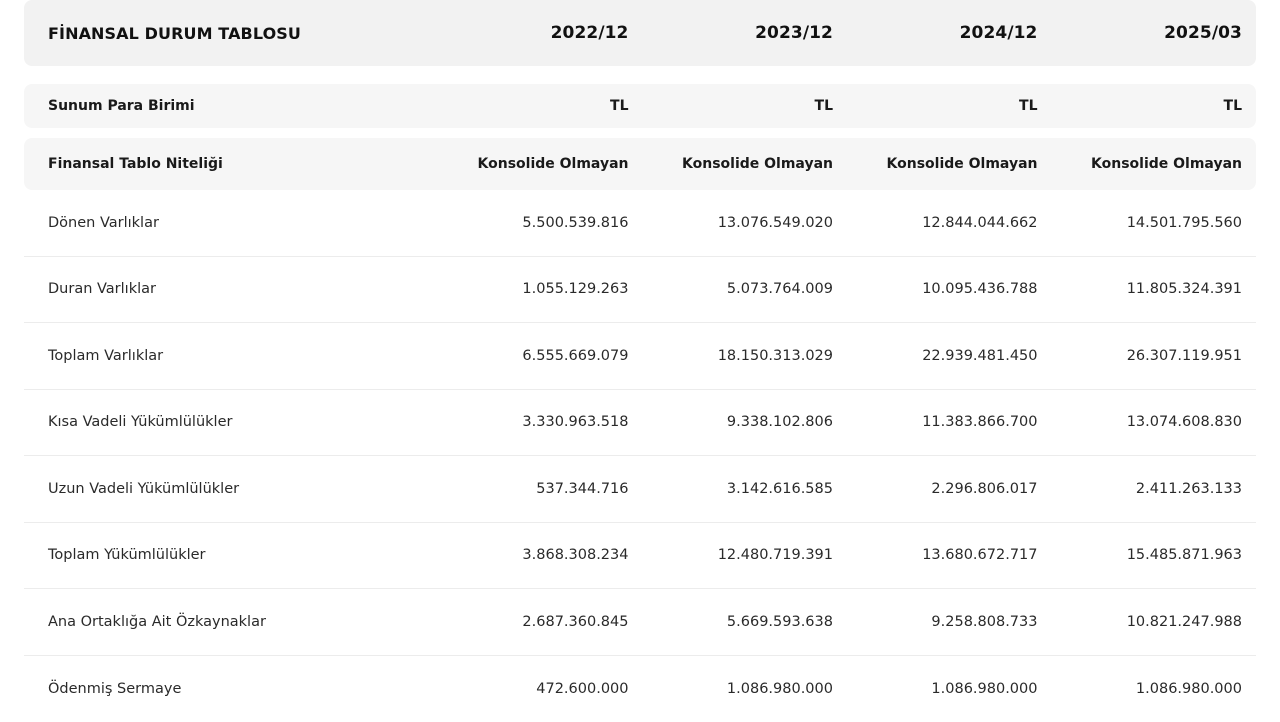  I want to click on cell-value: 2.411.263.133, so click(1140, 489).